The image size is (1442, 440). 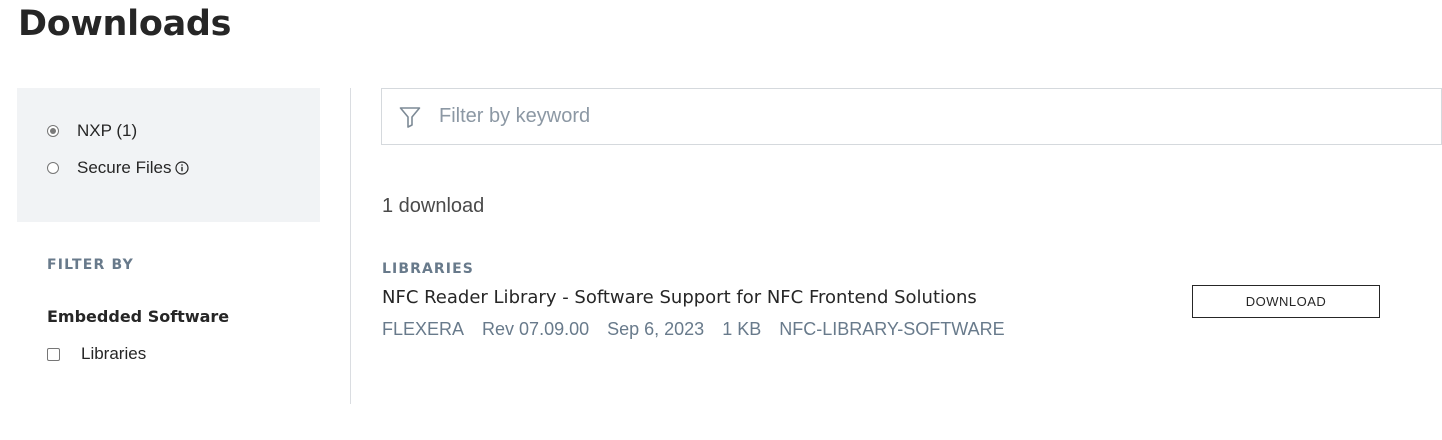 What do you see at coordinates (114, 353) in the screenshot?
I see `facet-option-label: Libraries` at bounding box center [114, 353].